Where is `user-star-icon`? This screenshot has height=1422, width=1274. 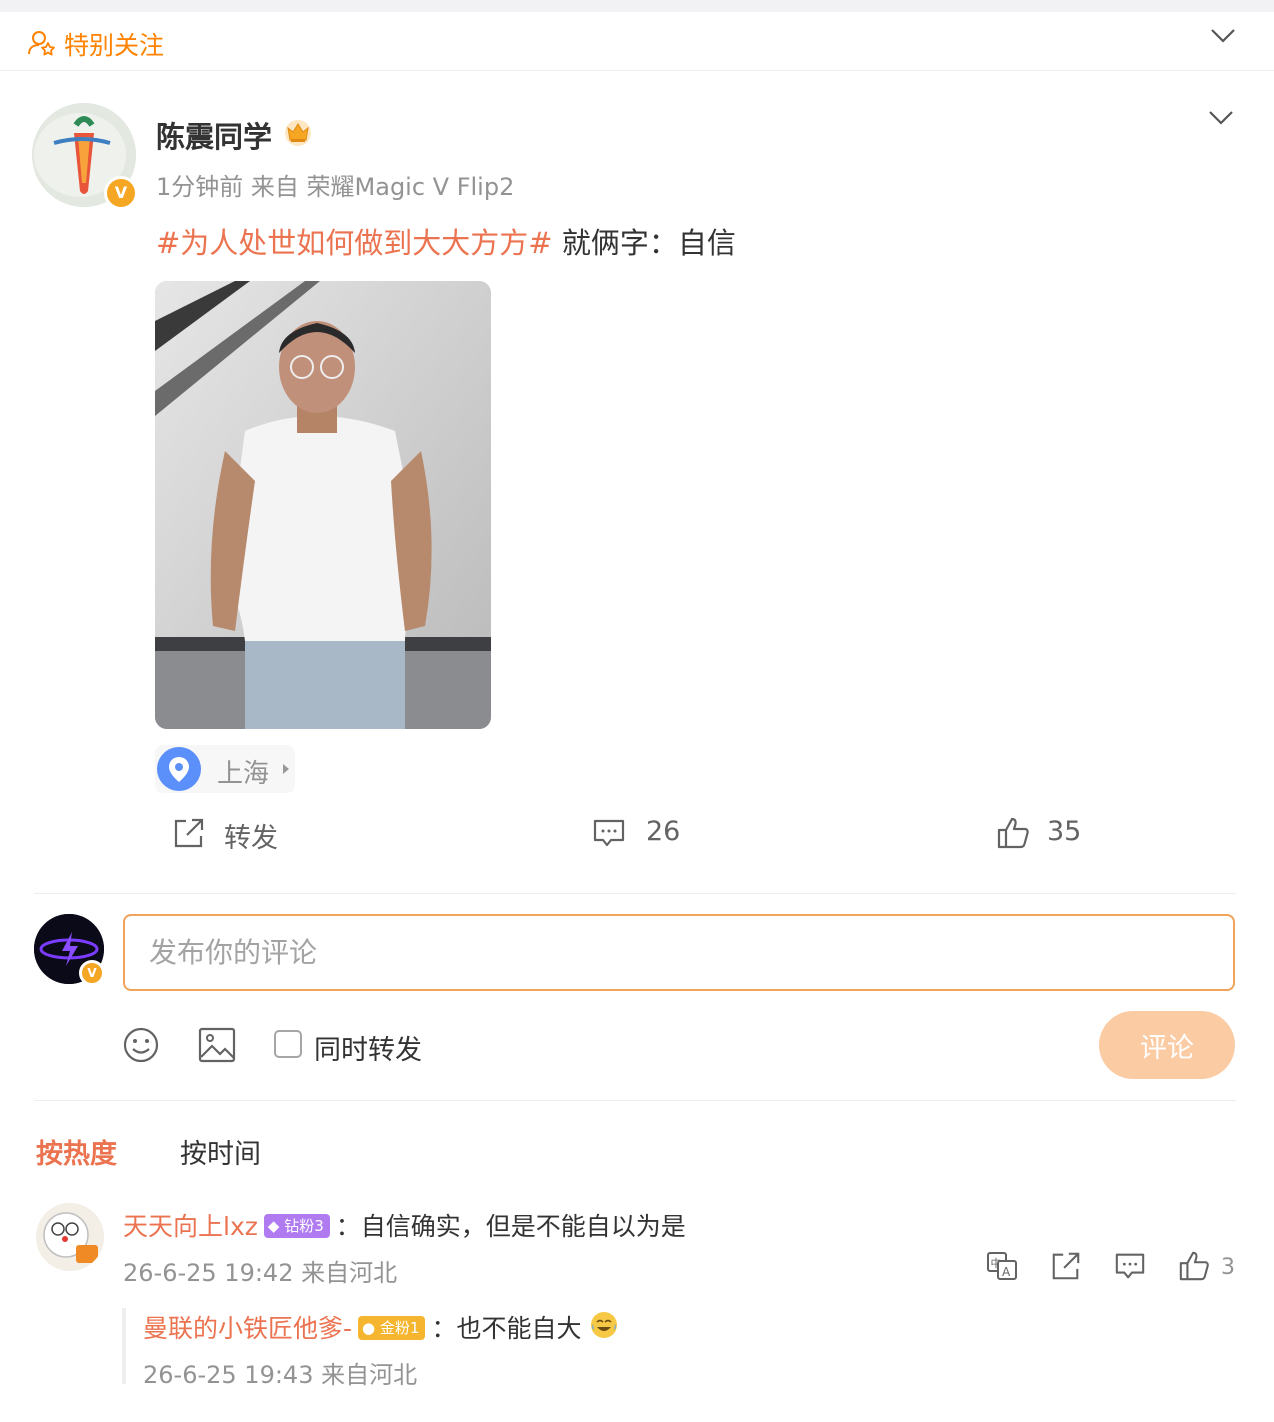 user-star-icon is located at coordinates (43, 43).